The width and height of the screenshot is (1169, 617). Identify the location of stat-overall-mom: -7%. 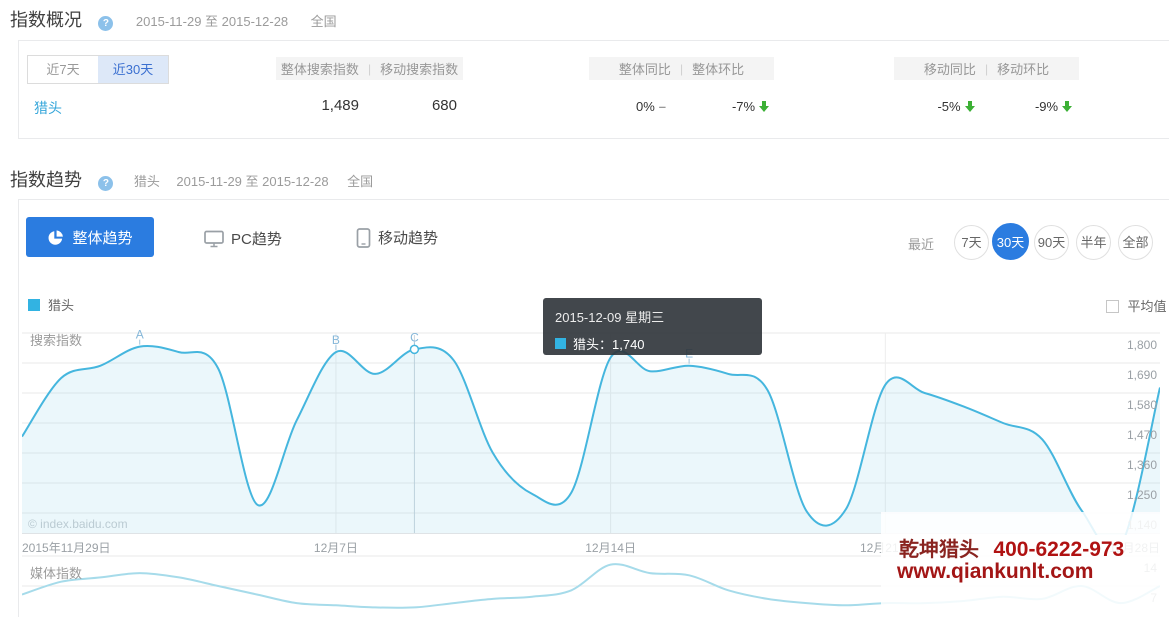
(750, 106).